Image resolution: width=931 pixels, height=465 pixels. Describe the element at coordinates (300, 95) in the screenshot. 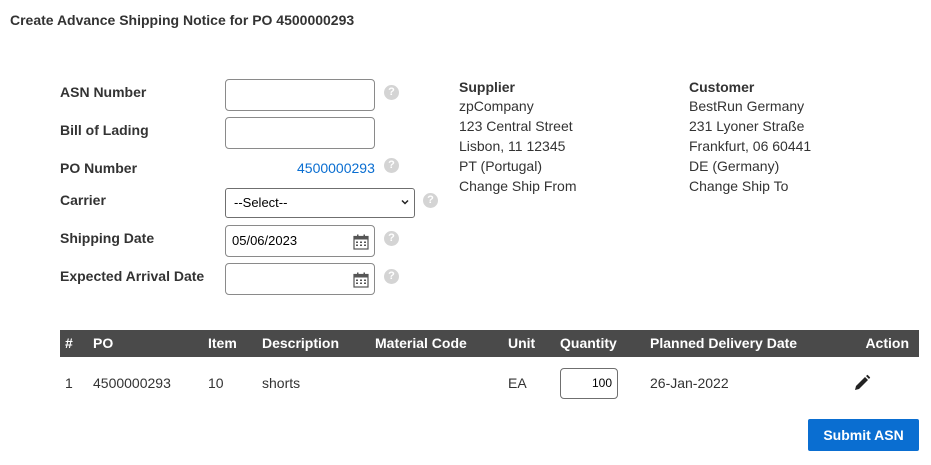

I see `asn-number-input` at that location.